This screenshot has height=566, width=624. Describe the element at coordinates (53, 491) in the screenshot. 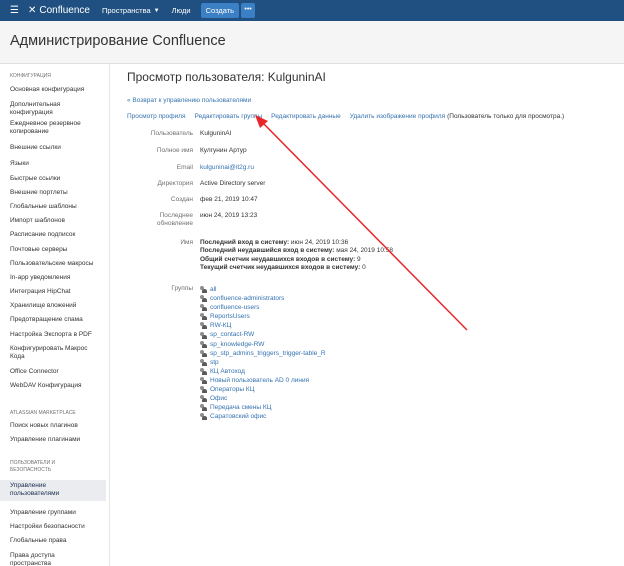

I see `sidebar-item: Управление пользователями` at that location.